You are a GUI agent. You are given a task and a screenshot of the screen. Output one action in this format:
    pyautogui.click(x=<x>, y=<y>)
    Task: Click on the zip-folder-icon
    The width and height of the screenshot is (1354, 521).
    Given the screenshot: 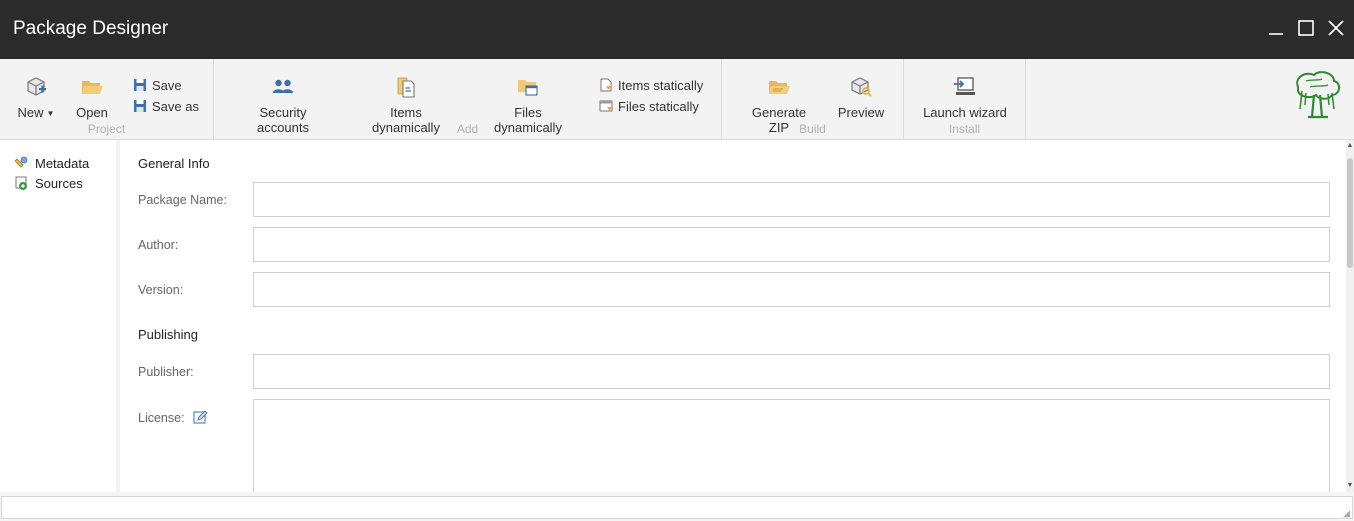 What is the action you would take?
    pyautogui.click(x=779, y=87)
    